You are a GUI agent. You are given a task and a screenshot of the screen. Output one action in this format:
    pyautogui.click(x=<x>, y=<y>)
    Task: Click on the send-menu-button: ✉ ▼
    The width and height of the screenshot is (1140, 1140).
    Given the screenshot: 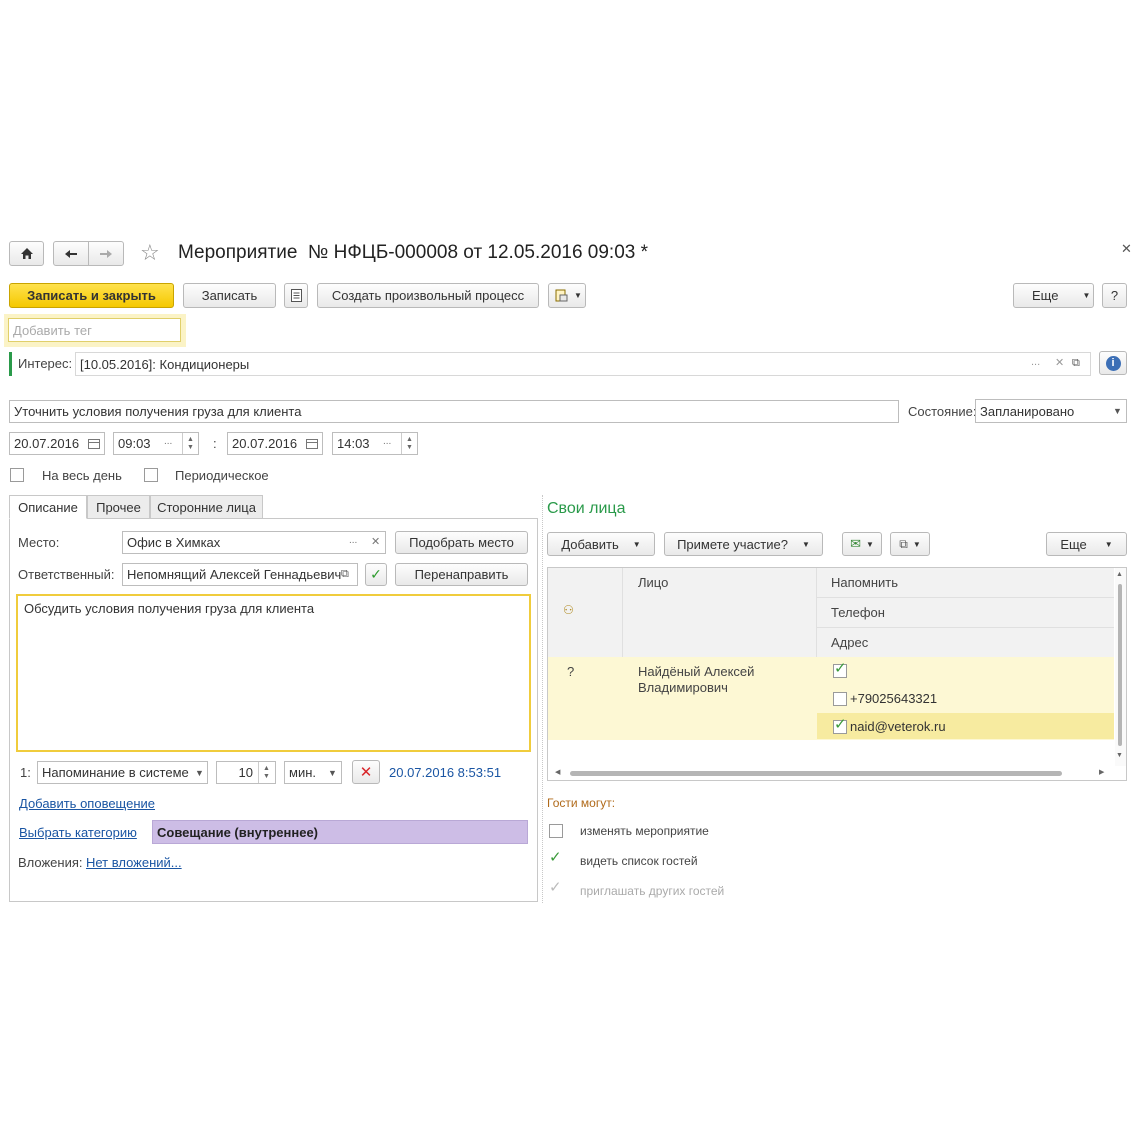 What is the action you would take?
    pyautogui.click(x=862, y=544)
    